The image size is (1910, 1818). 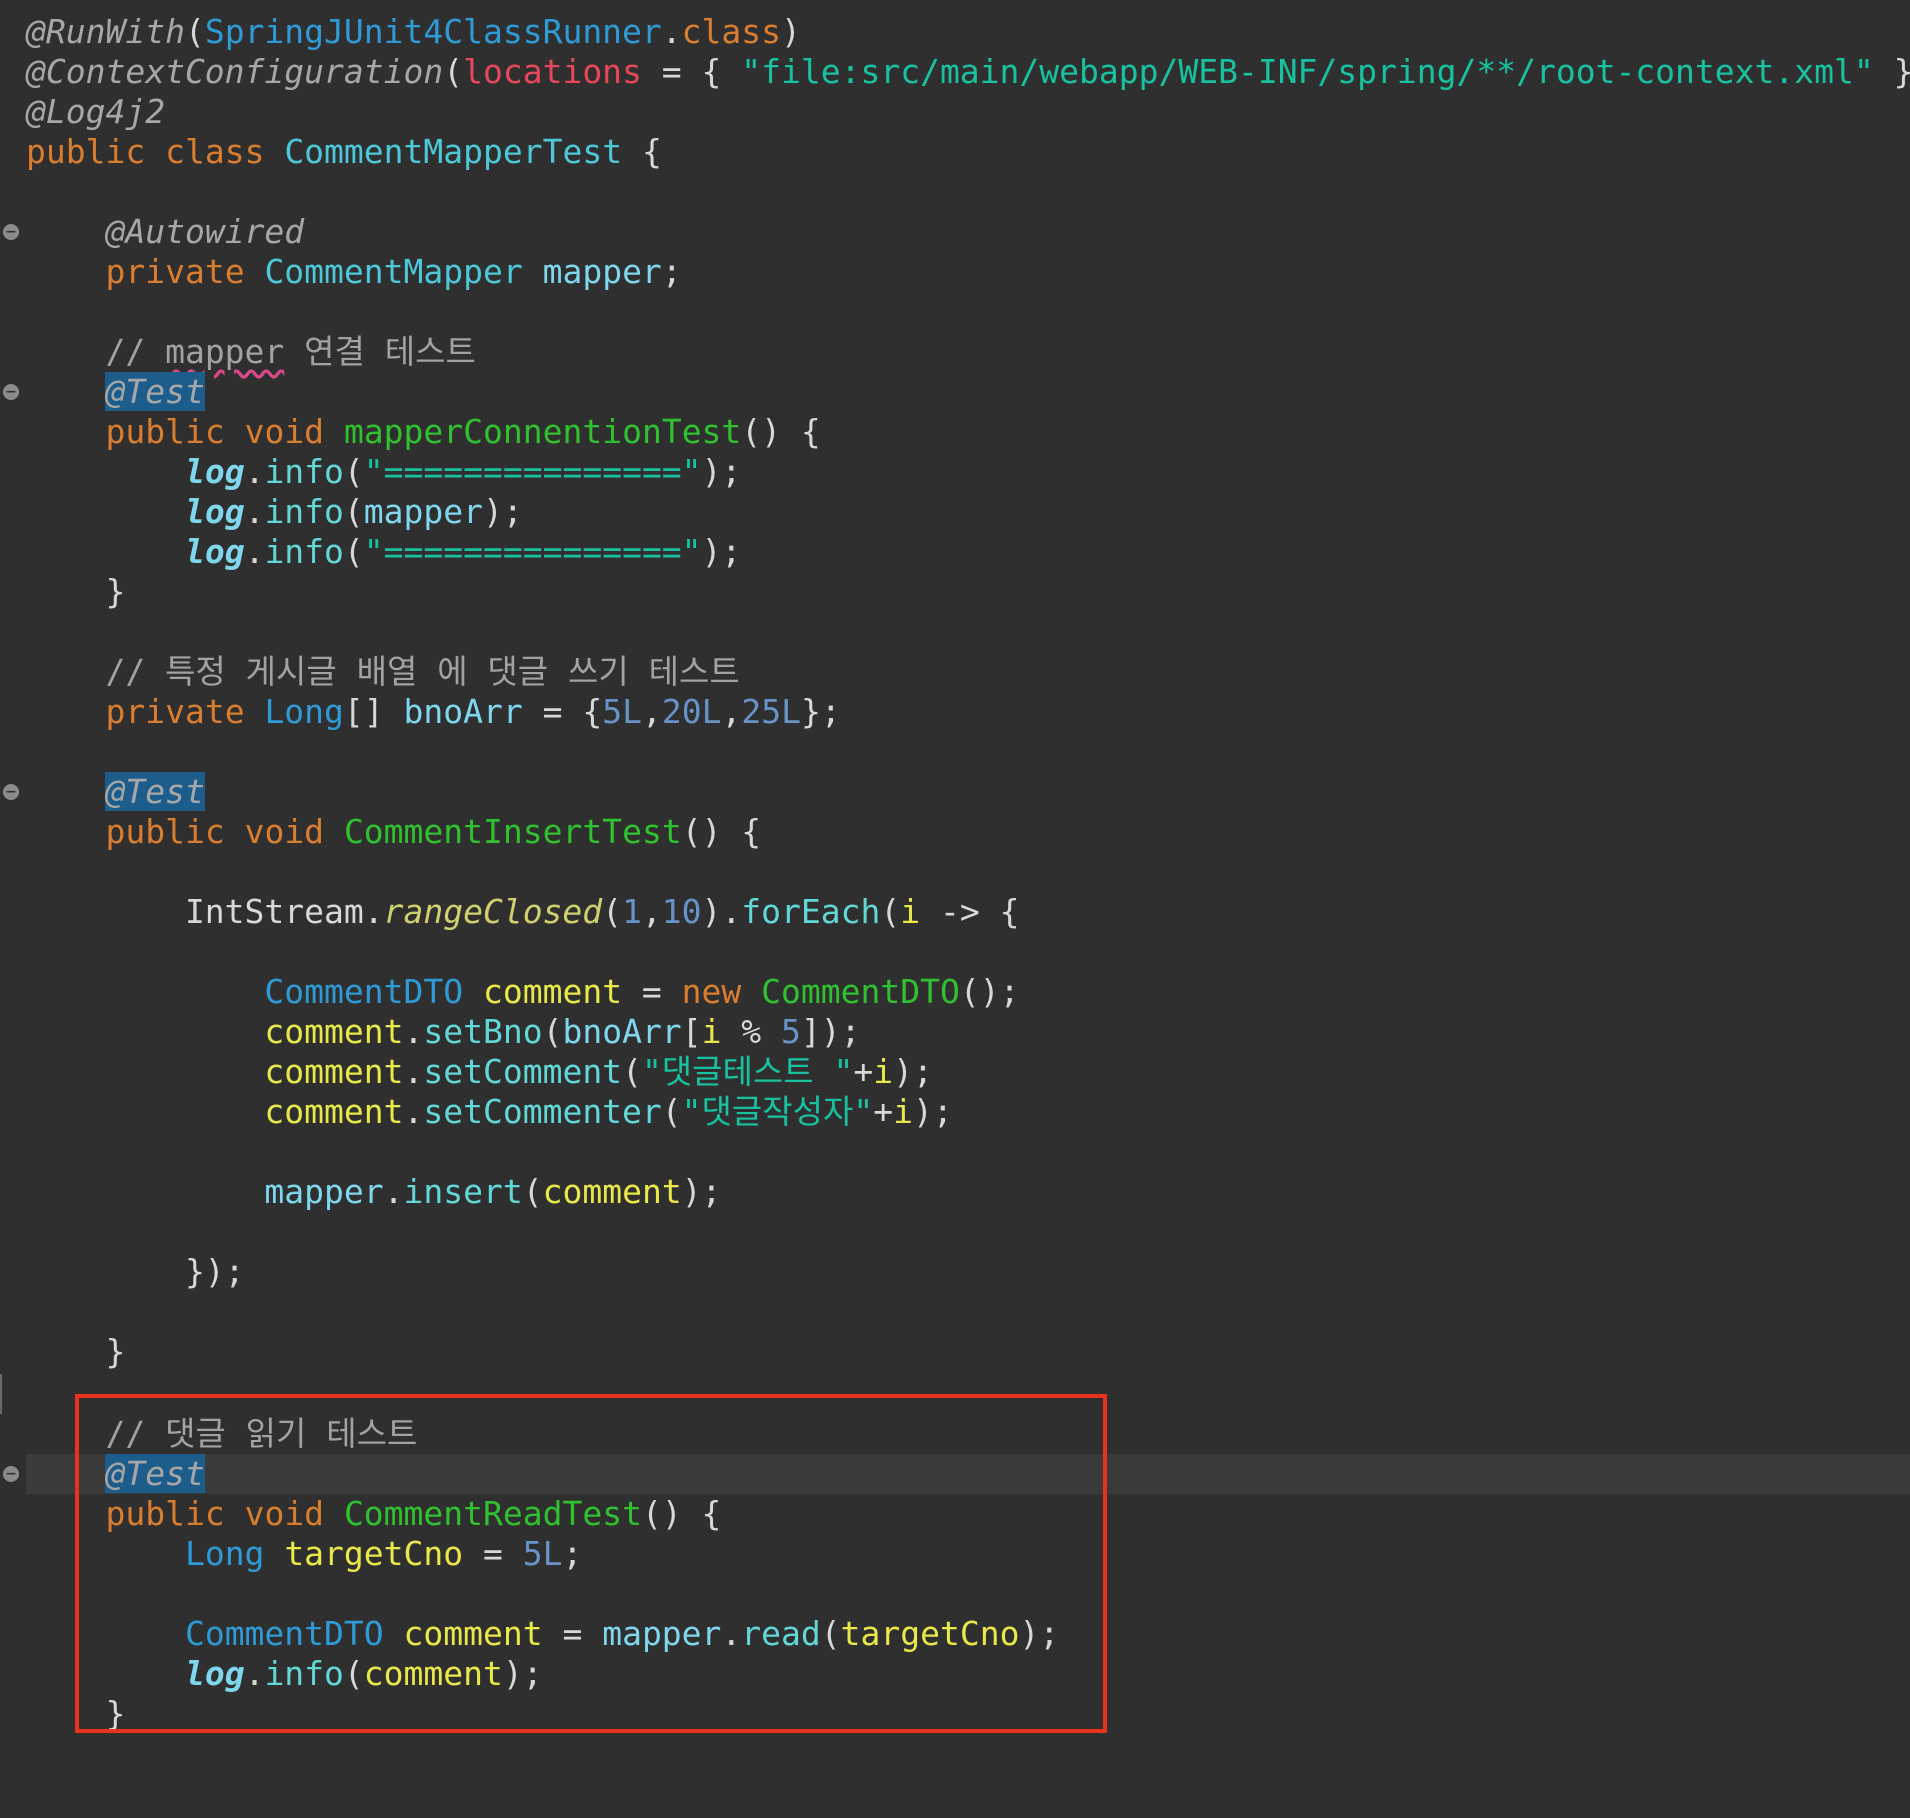 I want to click on code-line: // mapper 연결 테스트, so click(x=955, y=352).